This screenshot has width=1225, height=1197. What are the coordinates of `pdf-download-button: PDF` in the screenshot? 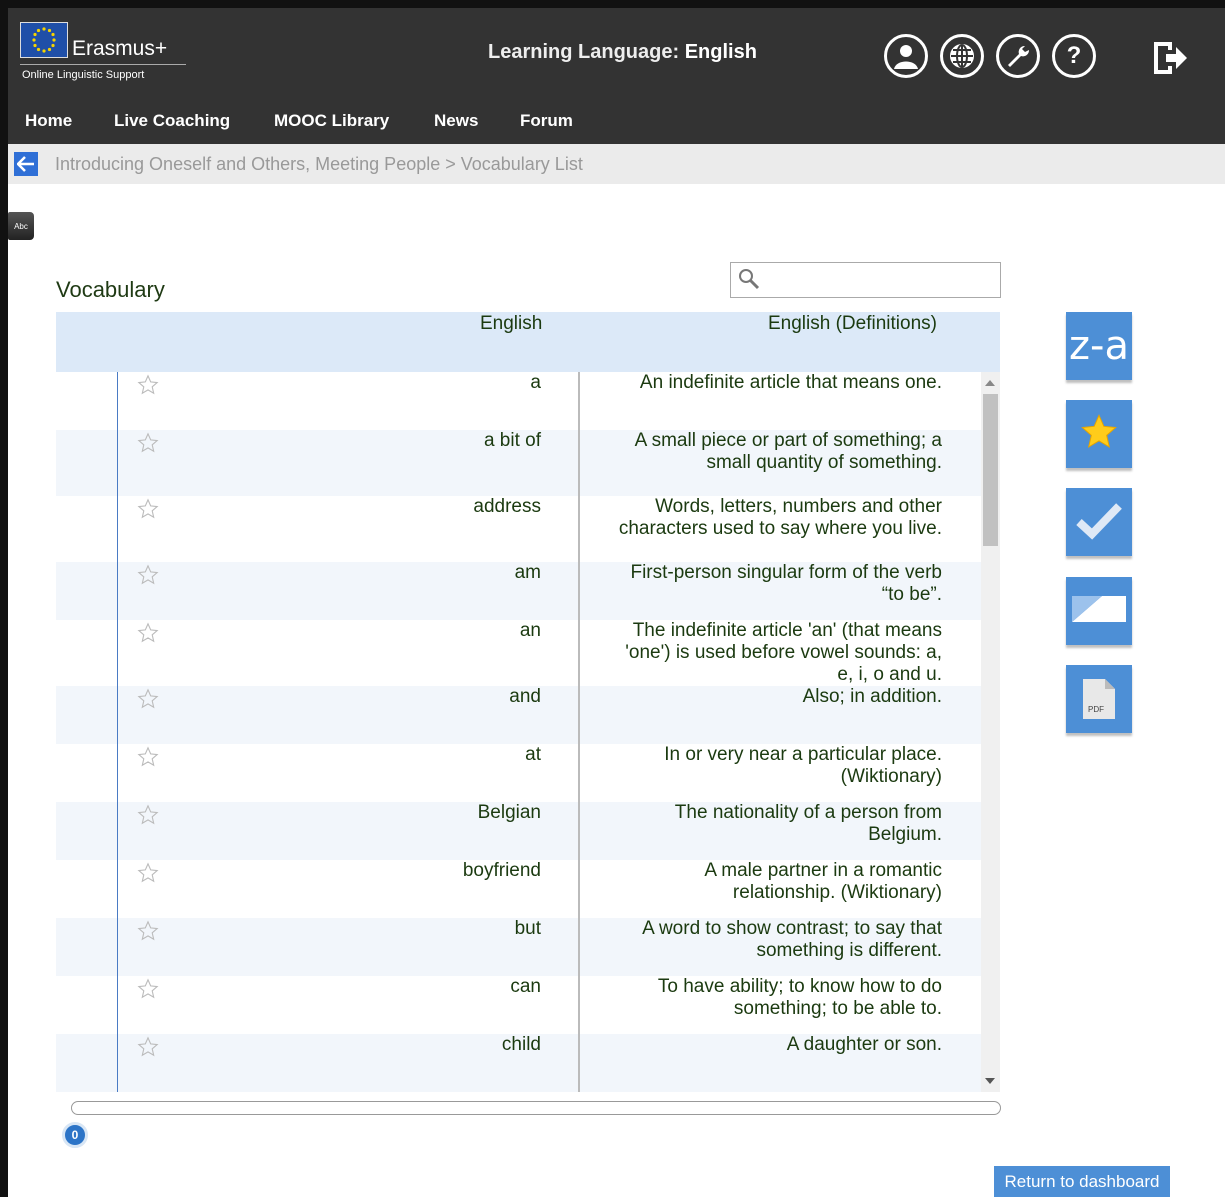 It's located at (1099, 699).